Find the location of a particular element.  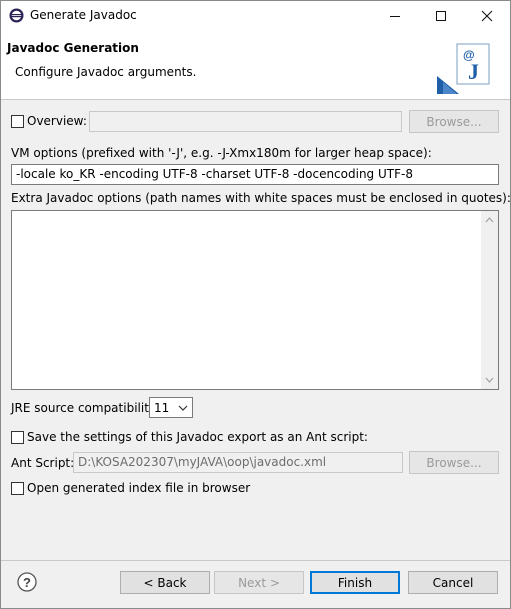

overview-field is located at coordinates (245, 121).